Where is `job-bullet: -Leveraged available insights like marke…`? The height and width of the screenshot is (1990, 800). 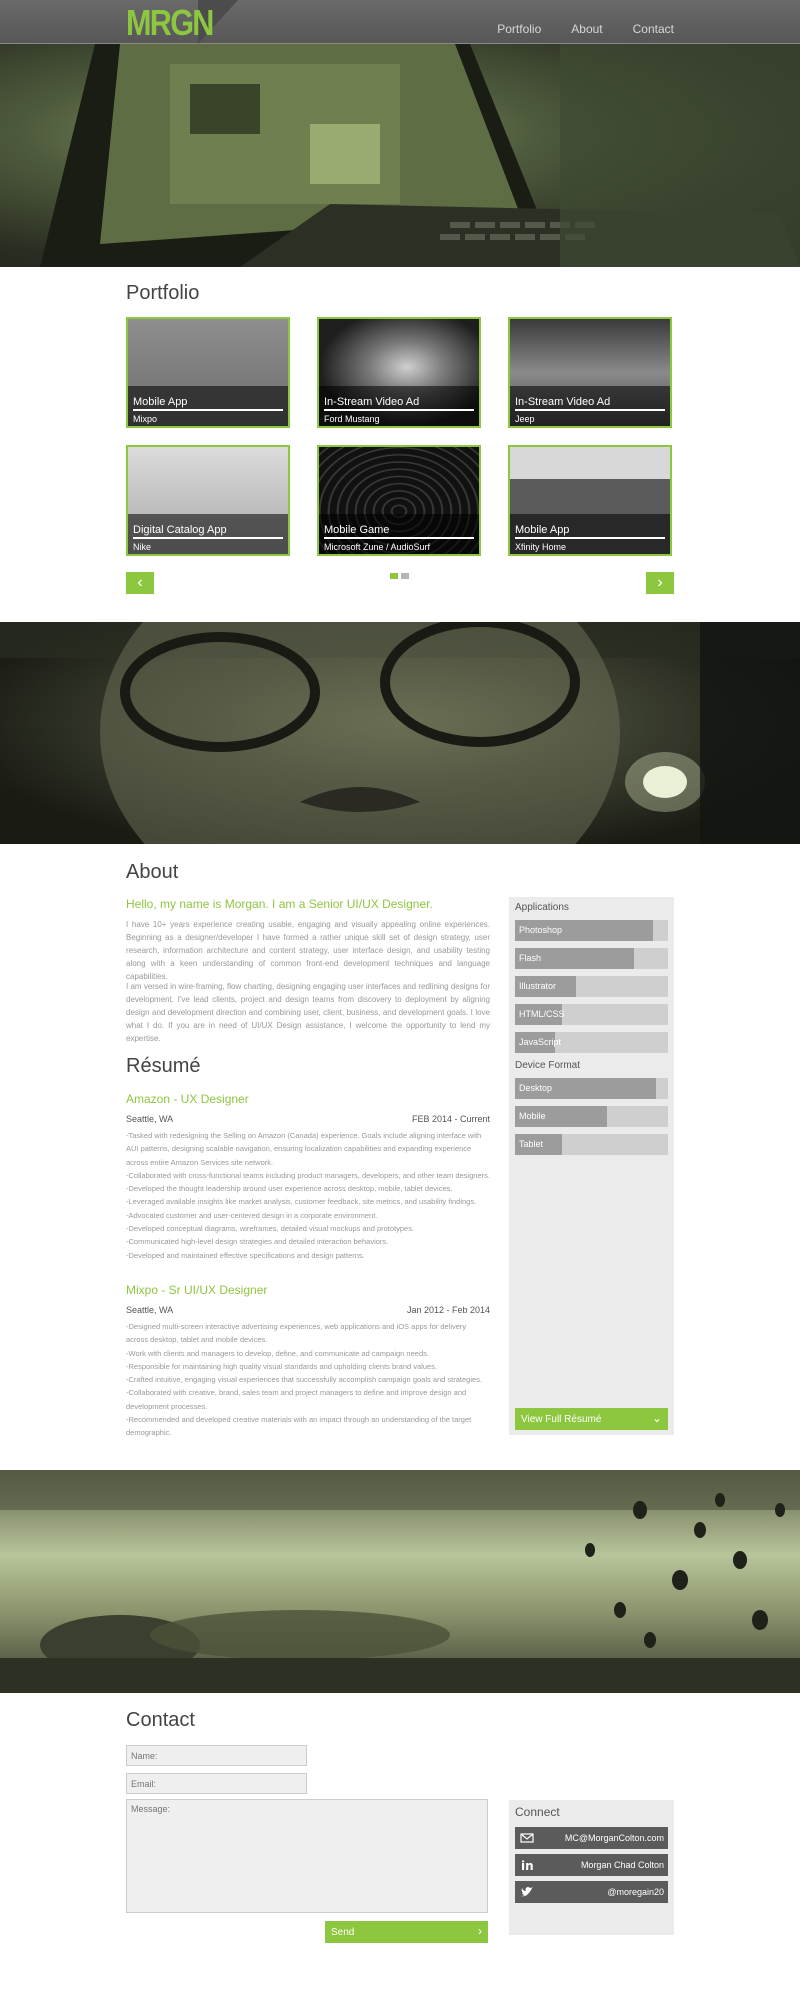 job-bullet: -Leveraged available insights like marke… is located at coordinates (301, 1202).